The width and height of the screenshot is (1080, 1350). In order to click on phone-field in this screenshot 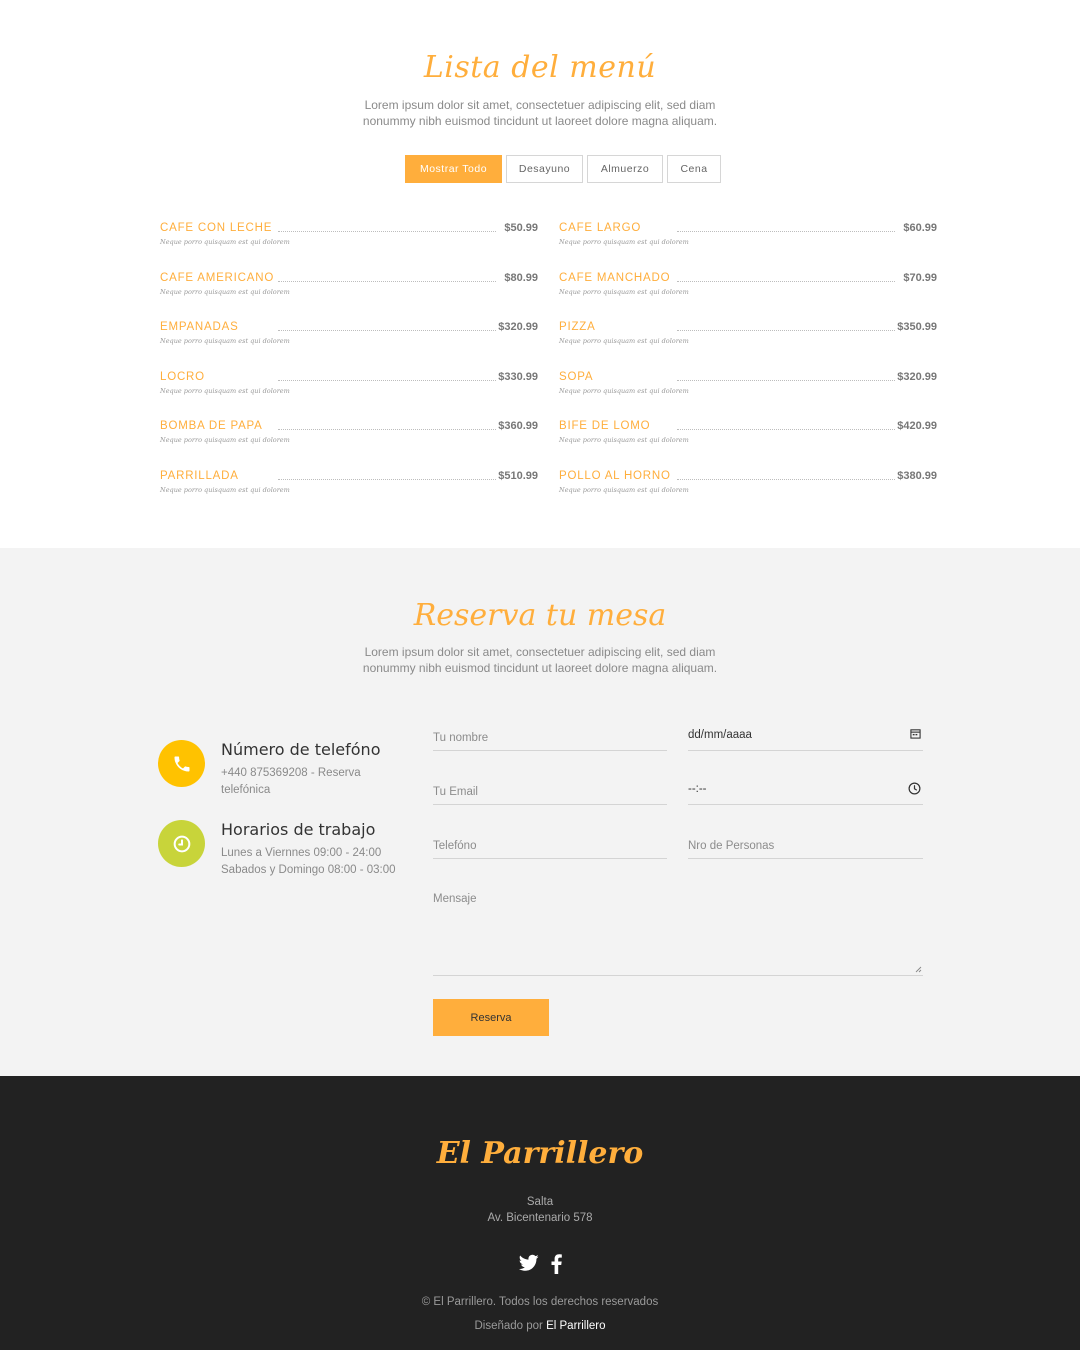, I will do `click(550, 844)`.